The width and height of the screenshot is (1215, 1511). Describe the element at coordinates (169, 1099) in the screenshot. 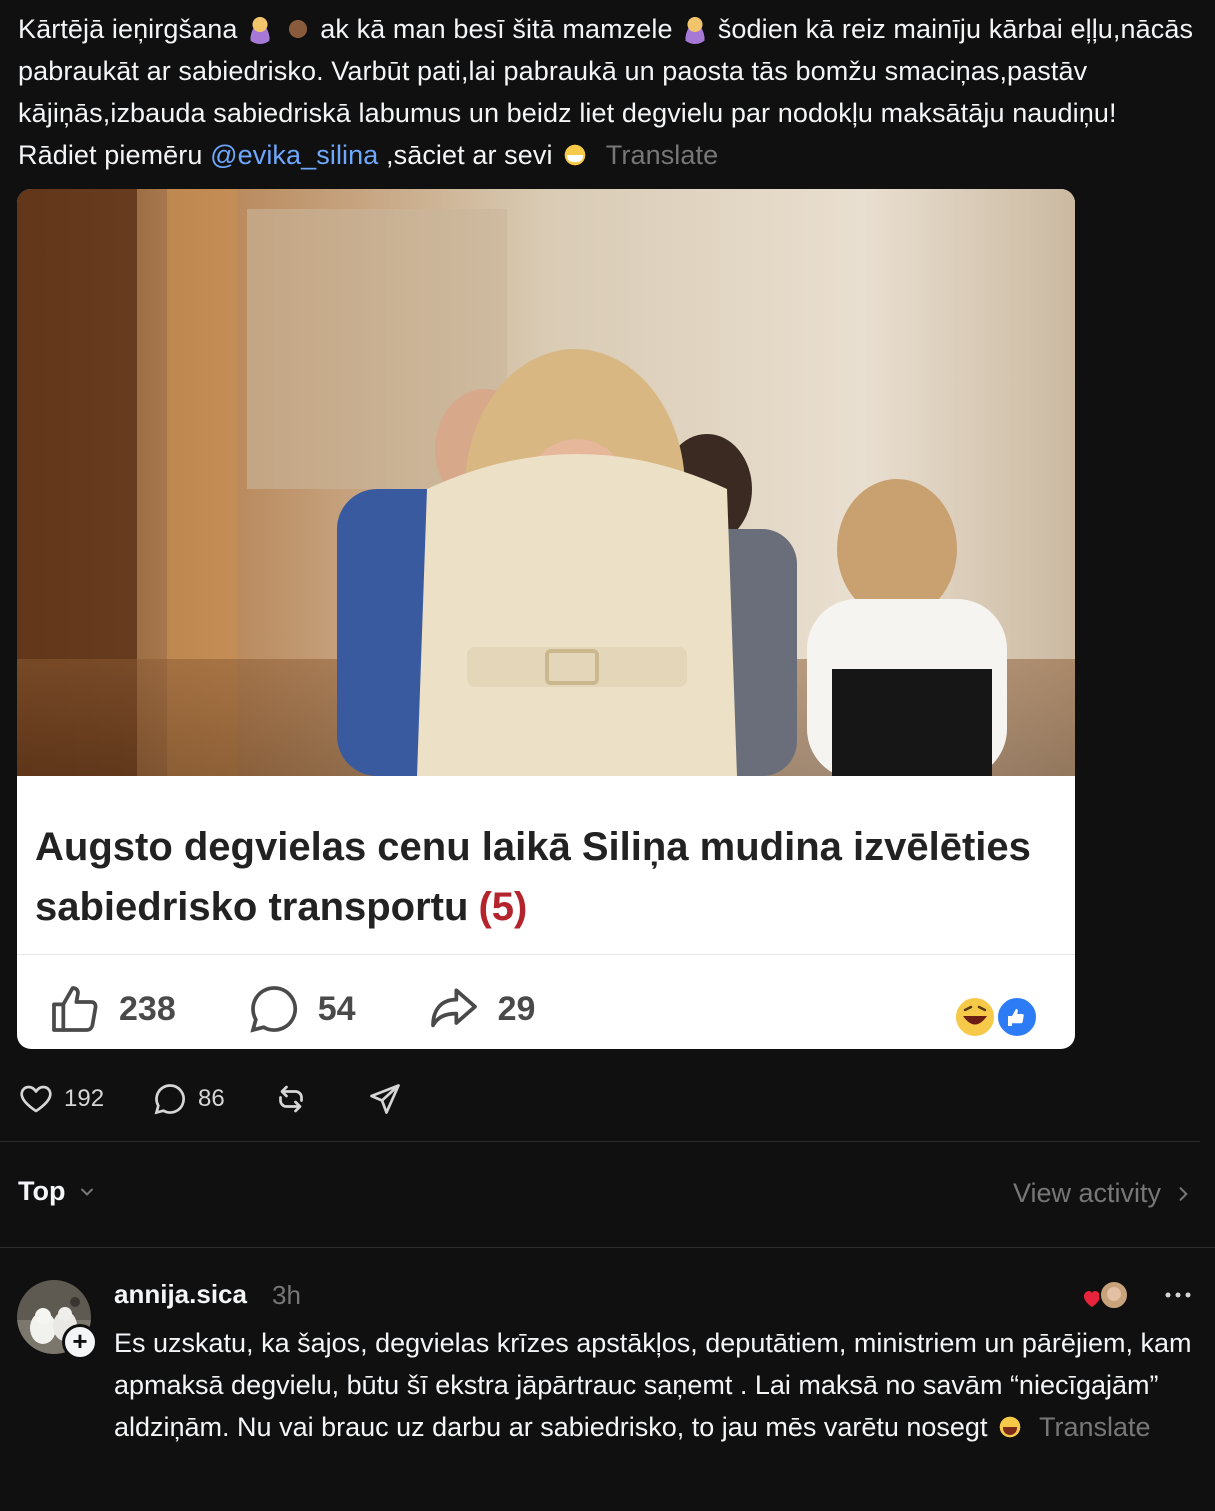

I see `reply-bubble-icon` at that location.